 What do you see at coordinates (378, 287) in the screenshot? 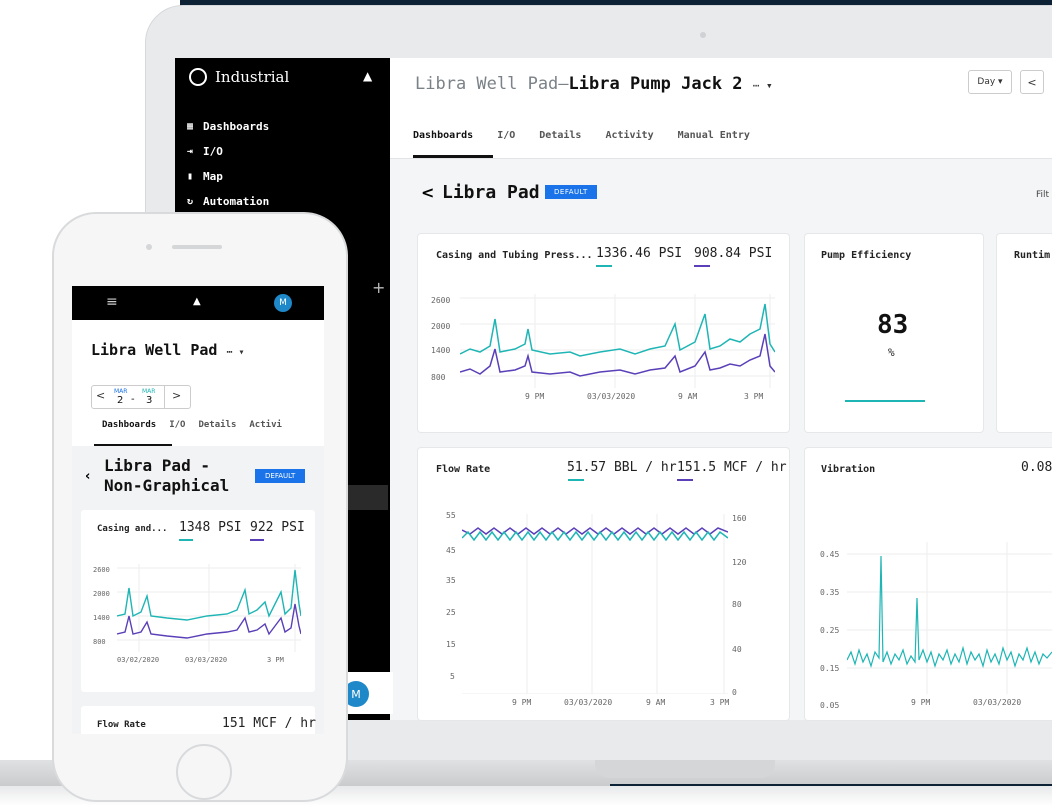
I see `add-dashboard-icon: +` at bounding box center [378, 287].